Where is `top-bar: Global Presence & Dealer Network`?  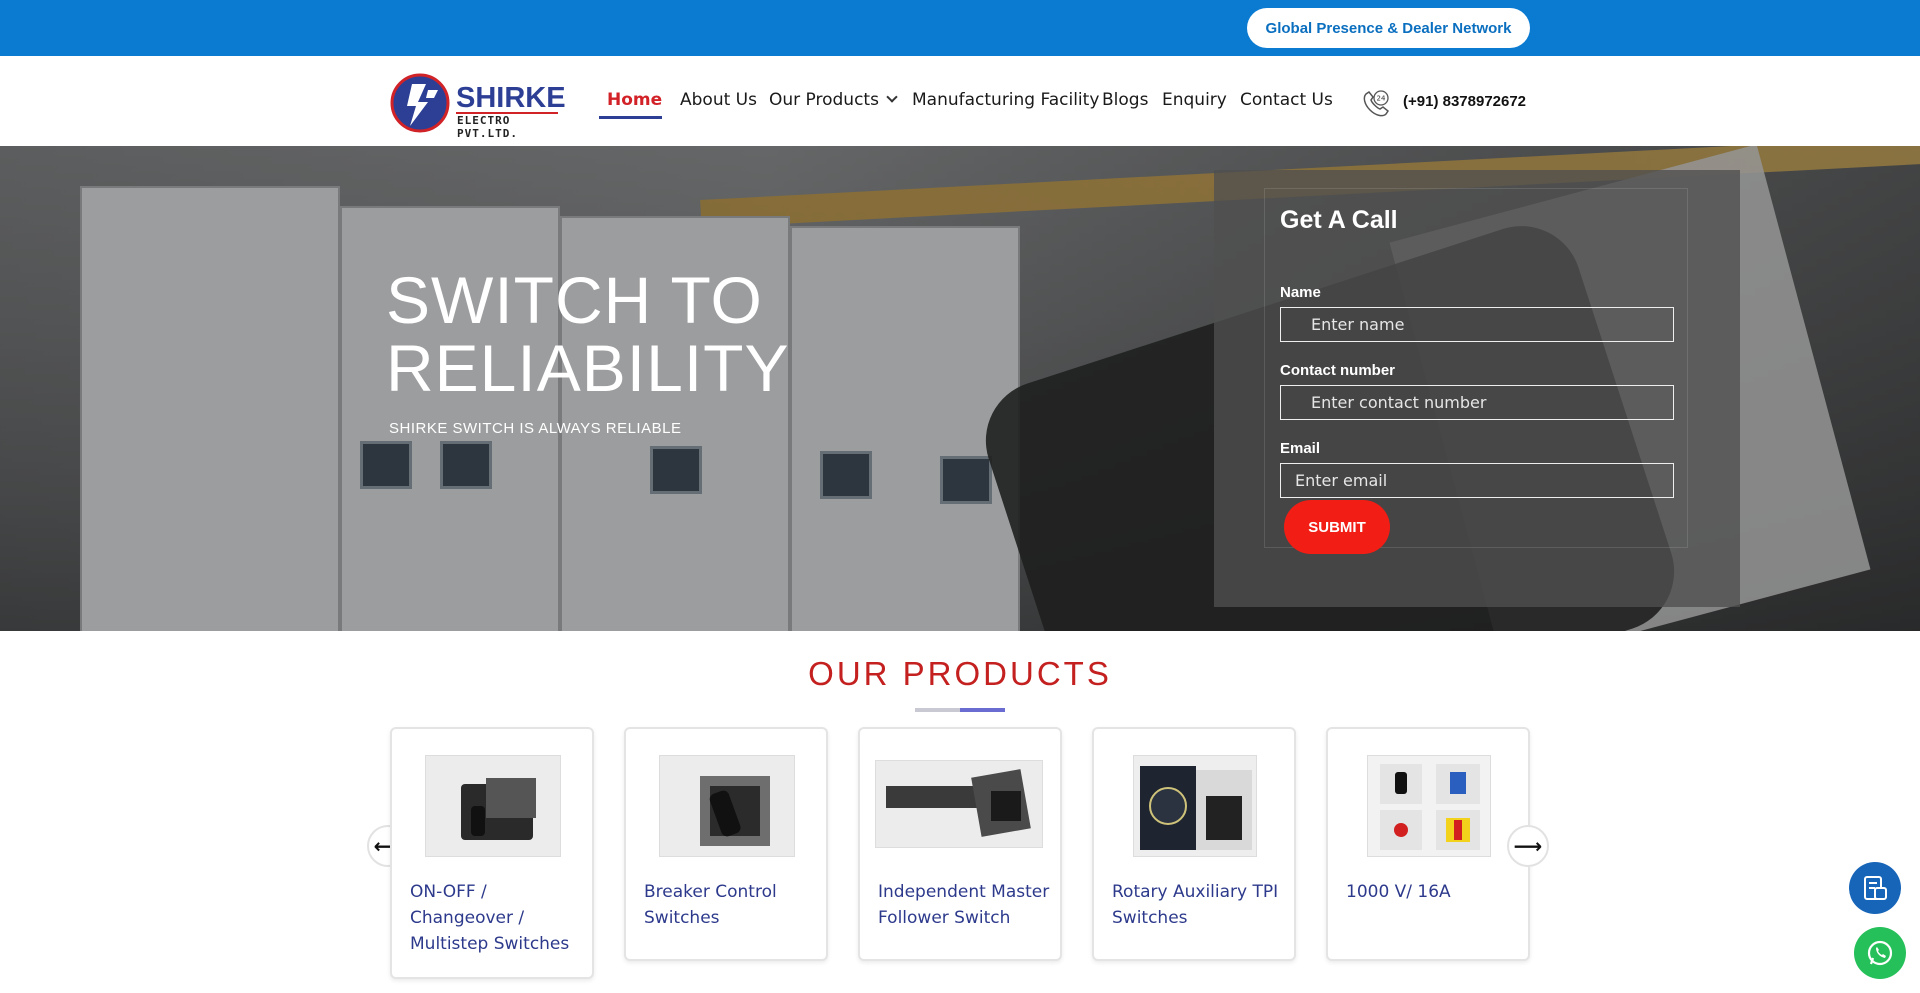
top-bar: Global Presence & Dealer Network is located at coordinates (960, 28).